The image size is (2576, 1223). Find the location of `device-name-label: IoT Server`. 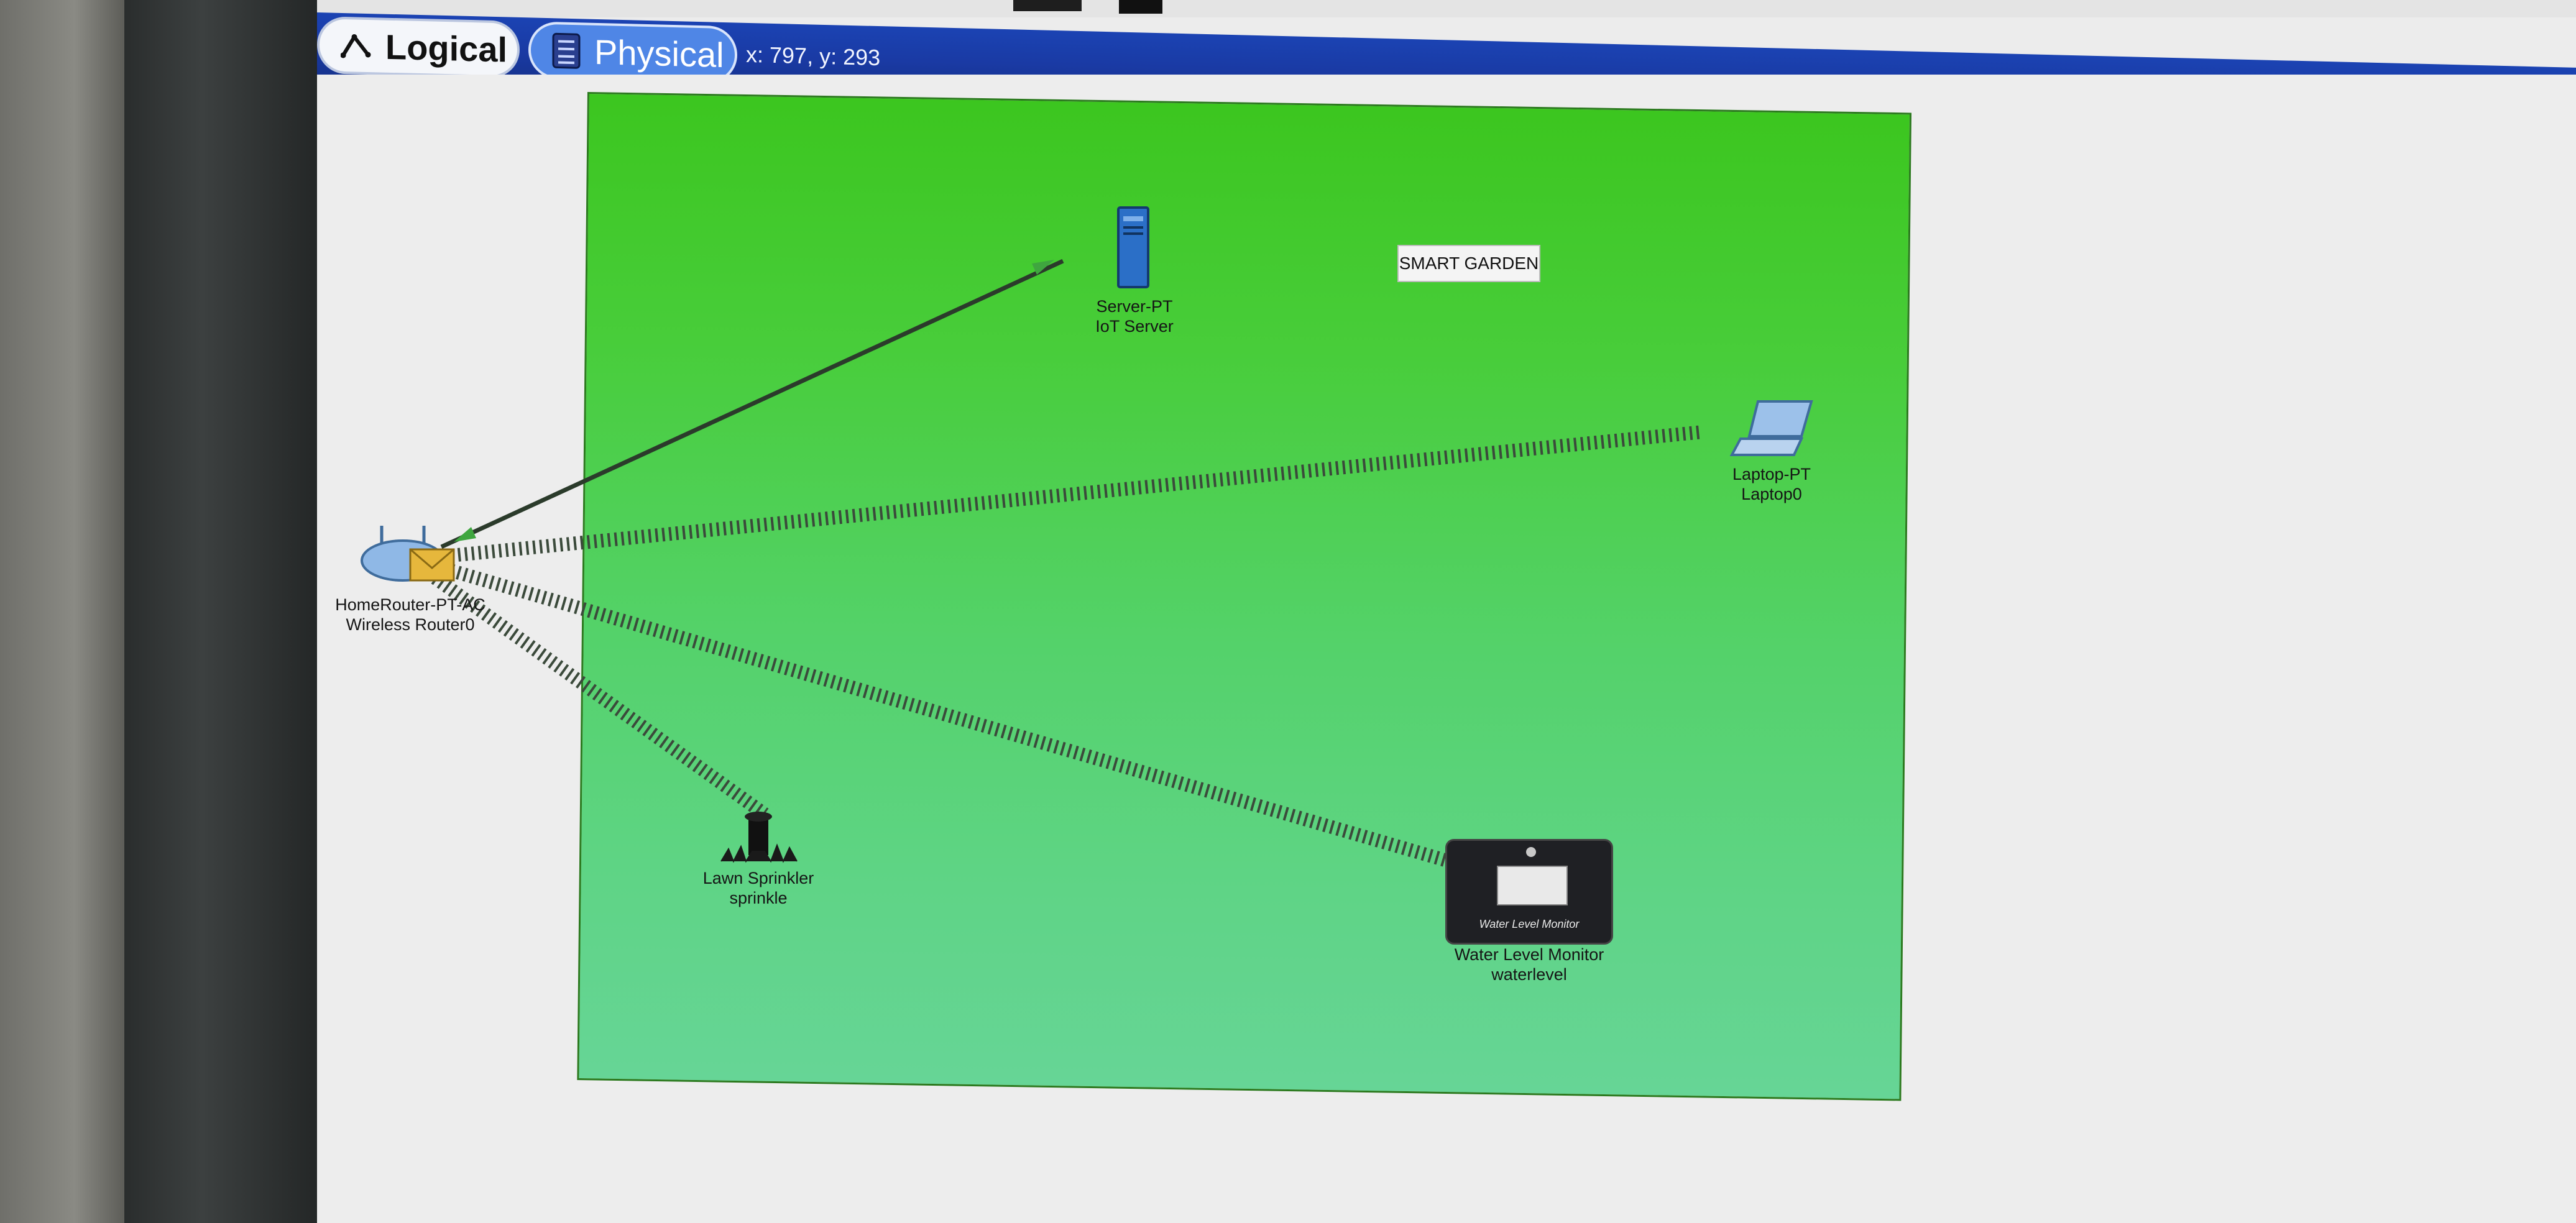

device-name-label: IoT Server is located at coordinates (1134, 327).